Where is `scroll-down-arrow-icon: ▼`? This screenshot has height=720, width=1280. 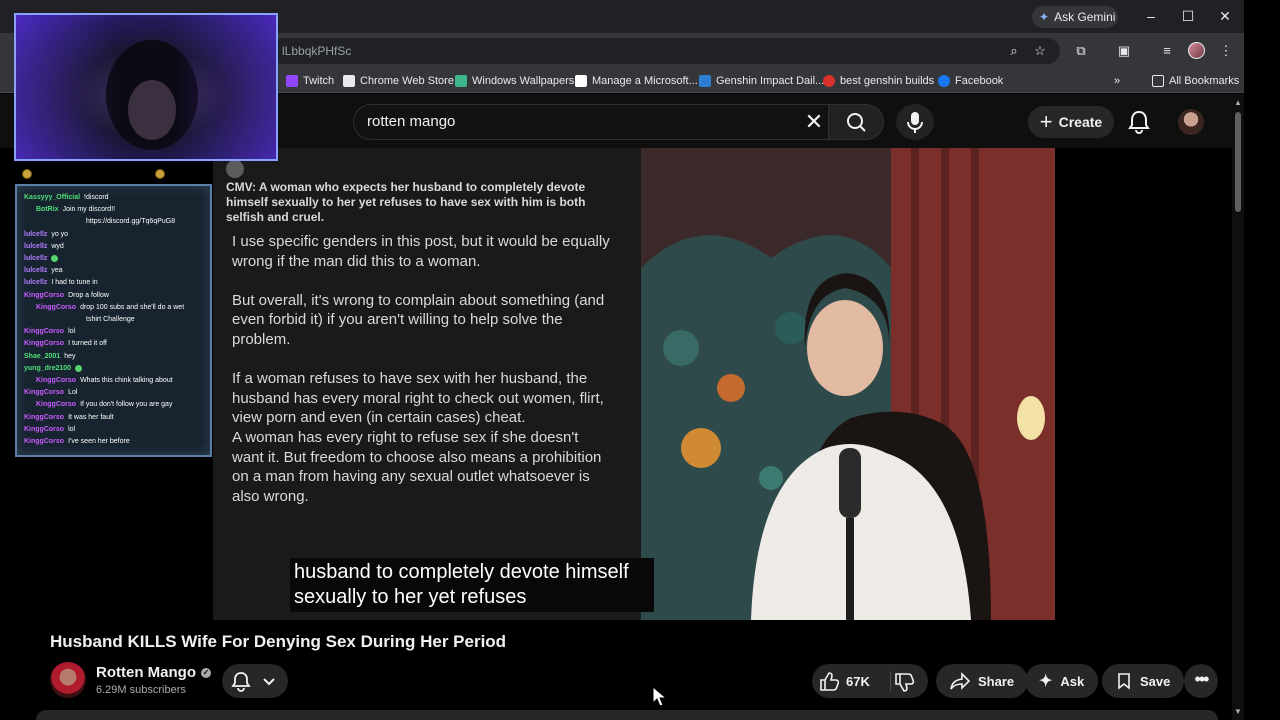
scroll-down-arrow-icon: ▼ is located at coordinates (1238, 711).